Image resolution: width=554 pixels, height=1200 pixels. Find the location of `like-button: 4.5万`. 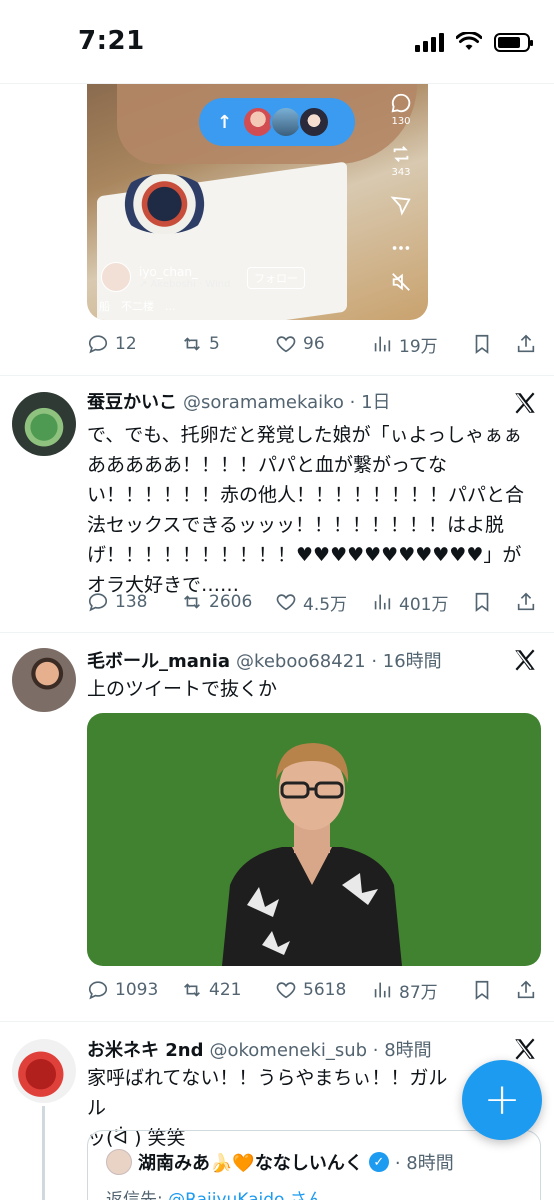

like-button: 4.5万 is located at coordinates (323, 602).